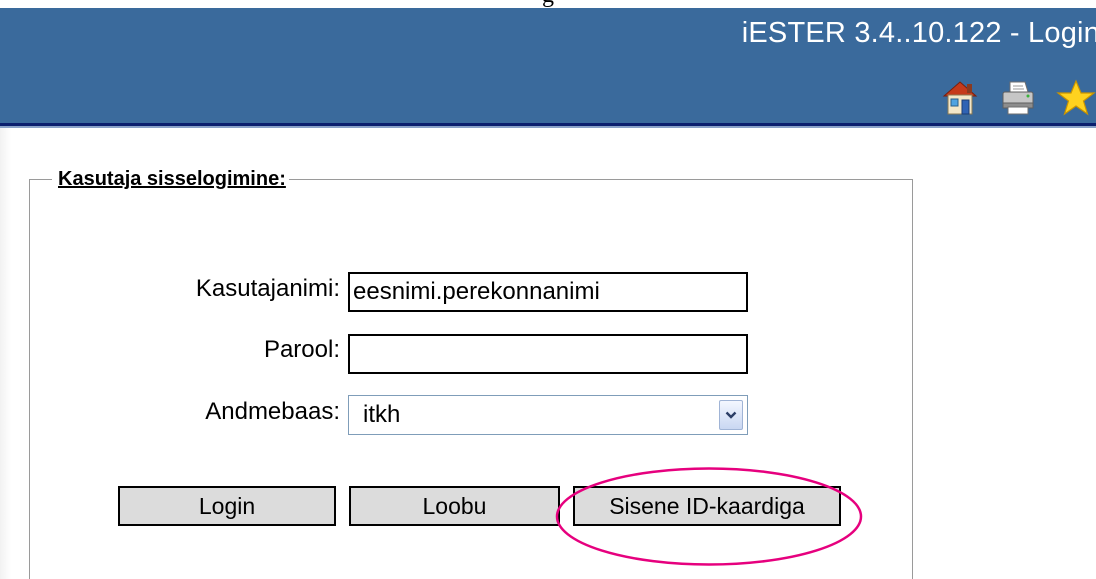 Image resolution: width=1096 pixels, height=579 pixels. Describe the element at coordinates (548, 4) in the screenshot. I see `top-strip: g` at that location.